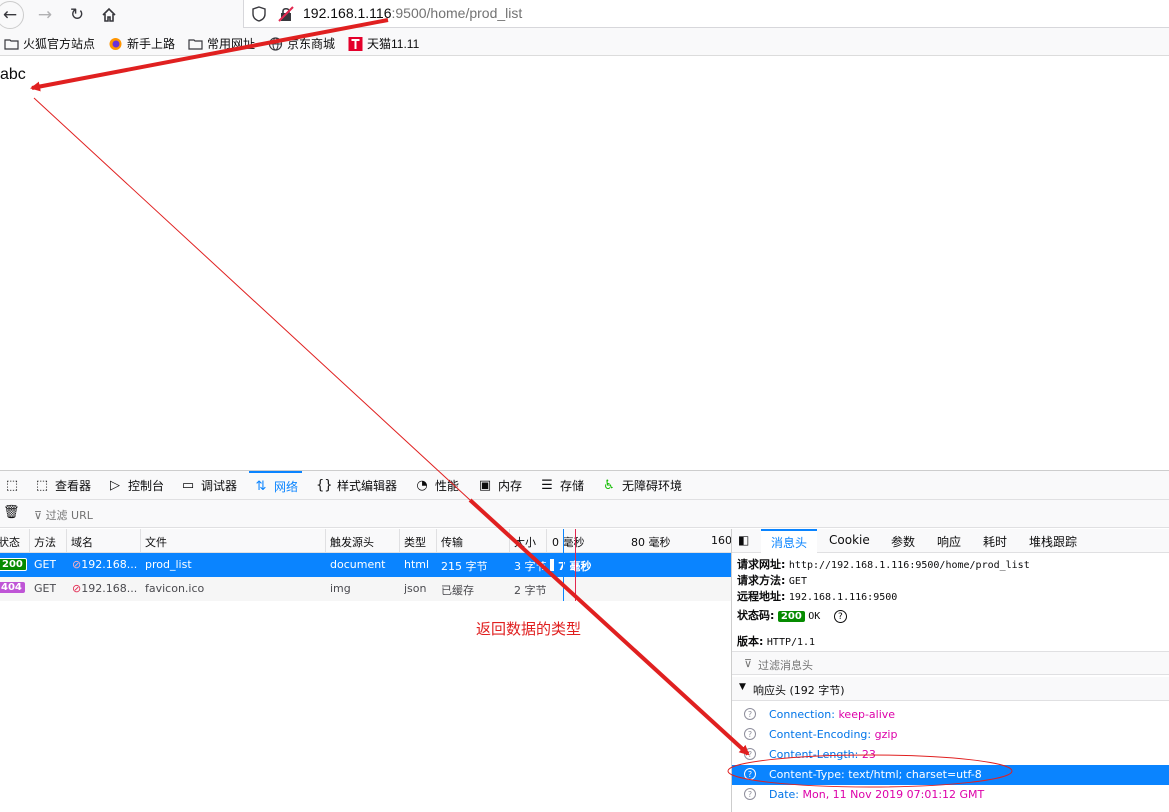 This screenshot has height=812, width=1169. Describe the element at coordinates (12, 587) in the screenshot. I see `status-badge: 404` at that location.